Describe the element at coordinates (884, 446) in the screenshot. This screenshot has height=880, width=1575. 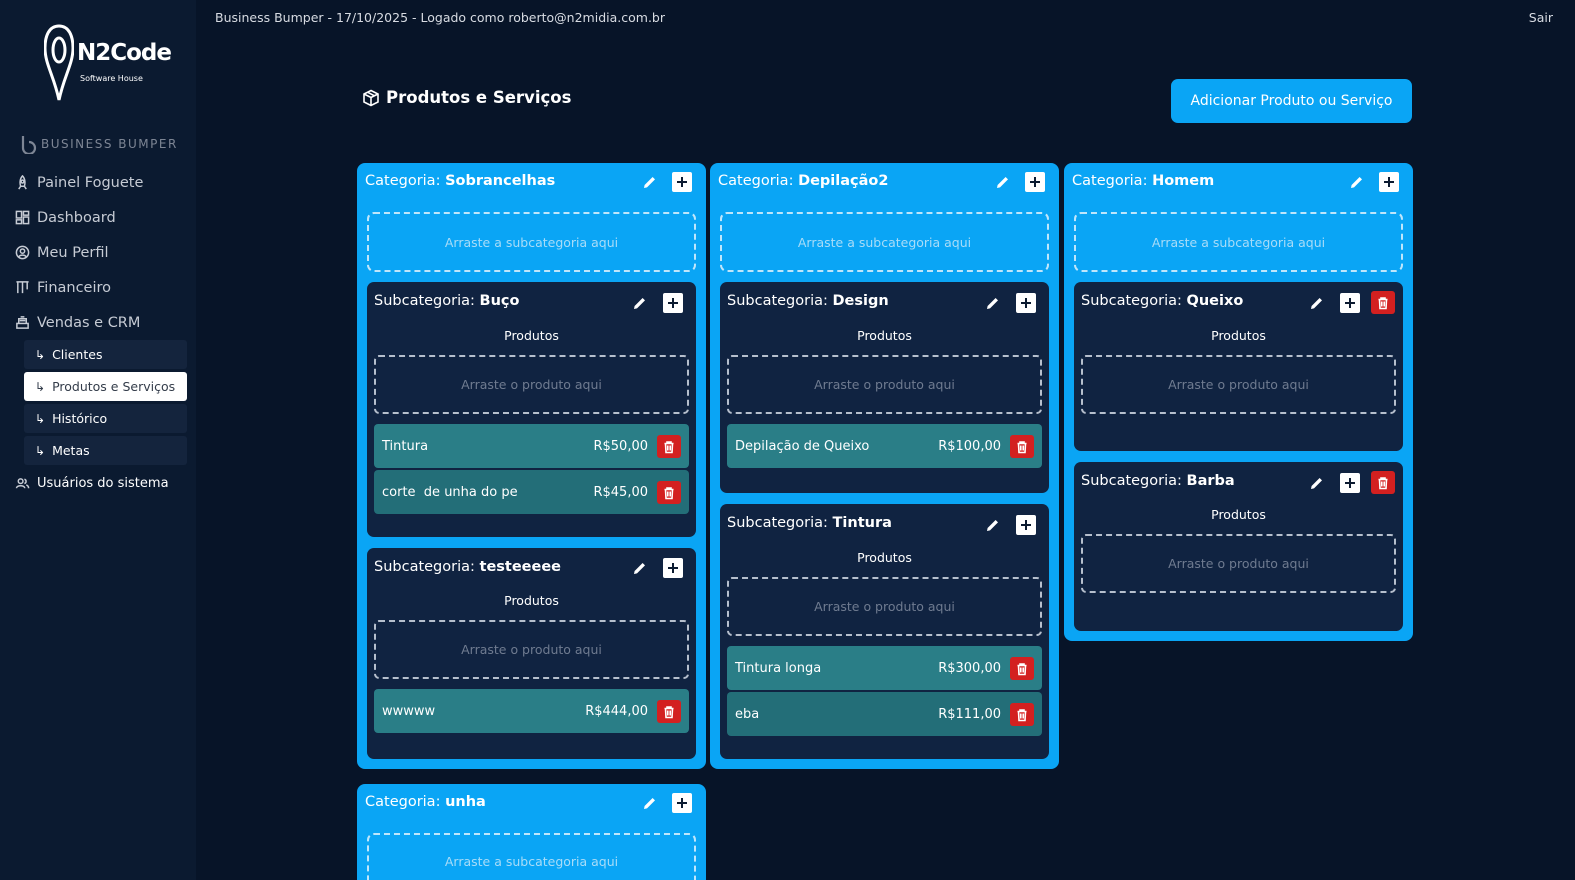
I see `product-item: Depilação de Queixo R$100,00` at that location.